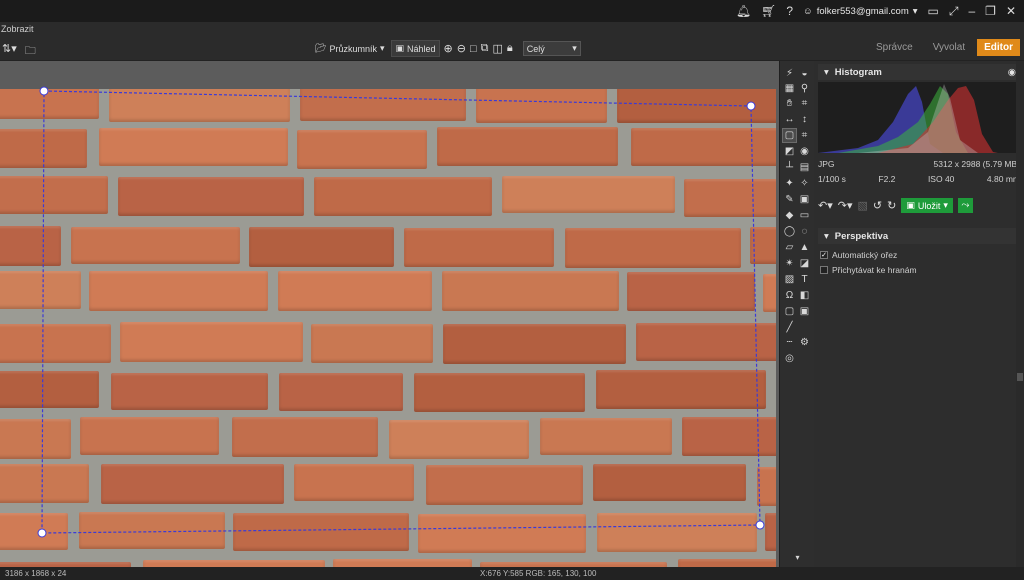 The height and width of the screenshot is (580, 1024). What do you see at coordinates (538, 573) in the screenshot?
I see `cursor-info: X:676 Y:585 RGB: 165, 130, 100` at bounding box center [538, 573].